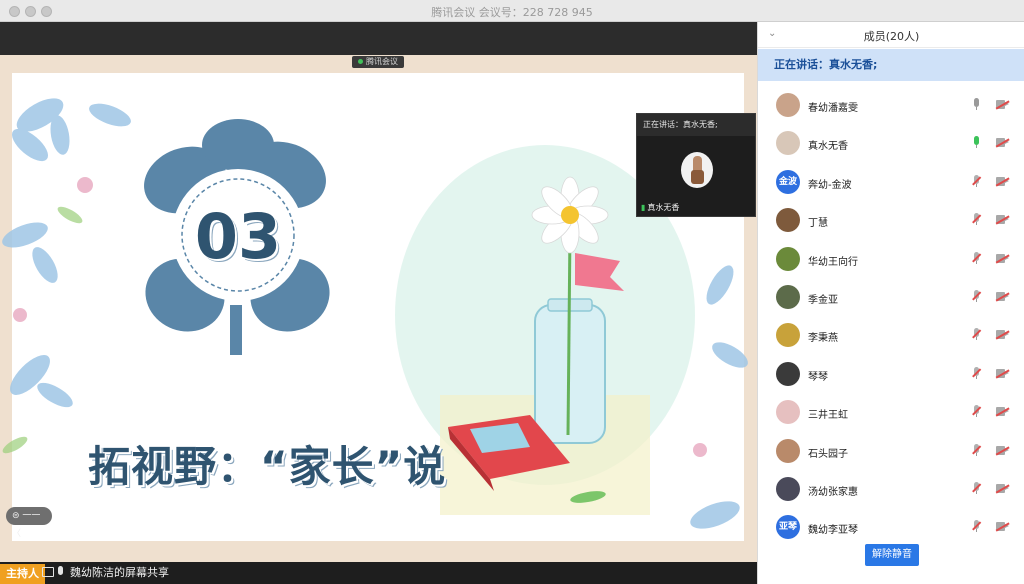  I want to click on members-panel-header: ⌄ 成员(20人), so click(891, 35).